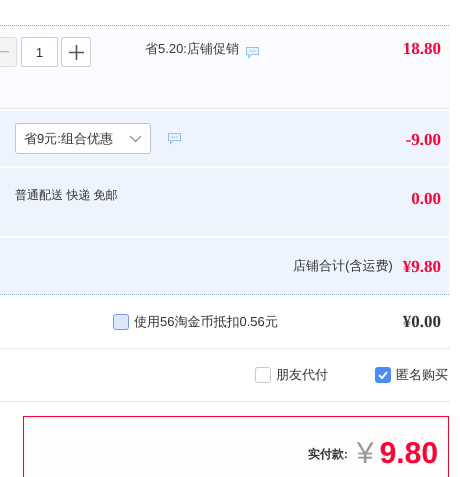  What do you see at coordinates (423, 140) in the screenshot?
I see `discount-amount: -9.00` at bounding box center [423, 140].